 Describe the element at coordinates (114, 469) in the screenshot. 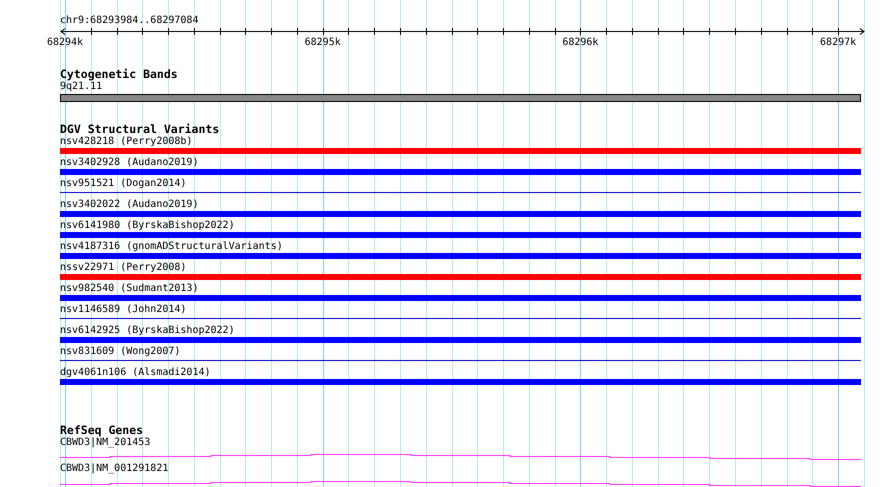

I see `feature-label: CBWD3|NM_001291821` at that location.